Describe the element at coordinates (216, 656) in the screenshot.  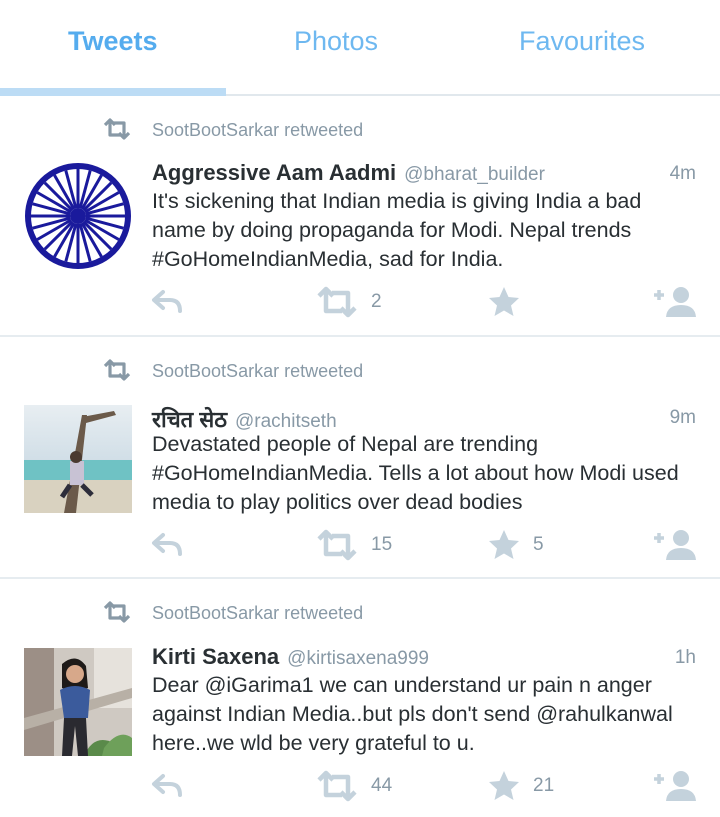
I see `author-name: Kirti Saxena` at that location.